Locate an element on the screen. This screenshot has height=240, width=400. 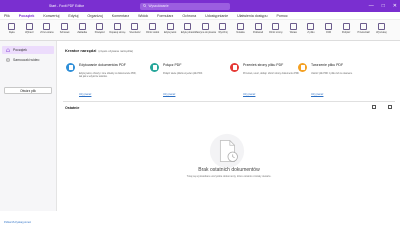
from-file-icon is located at coordinates (311, 26).